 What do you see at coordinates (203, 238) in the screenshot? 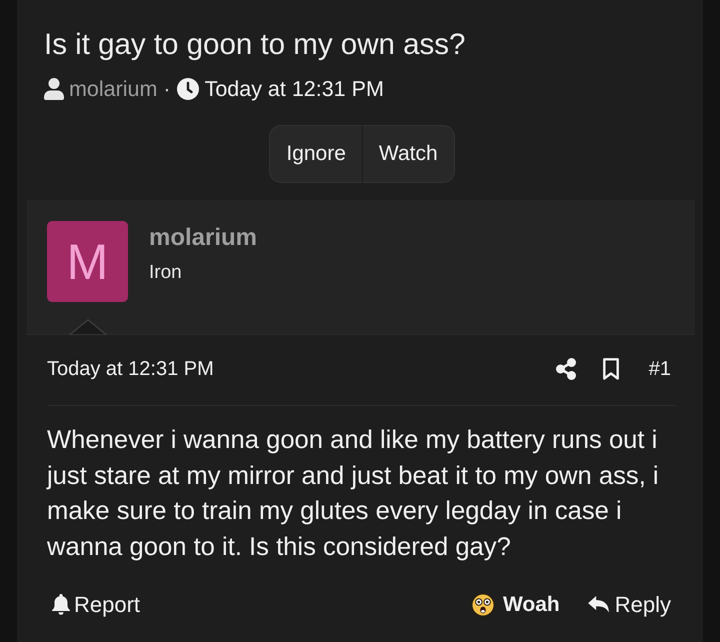
I see `username-link: molarium` at bounding box center [203, 238].